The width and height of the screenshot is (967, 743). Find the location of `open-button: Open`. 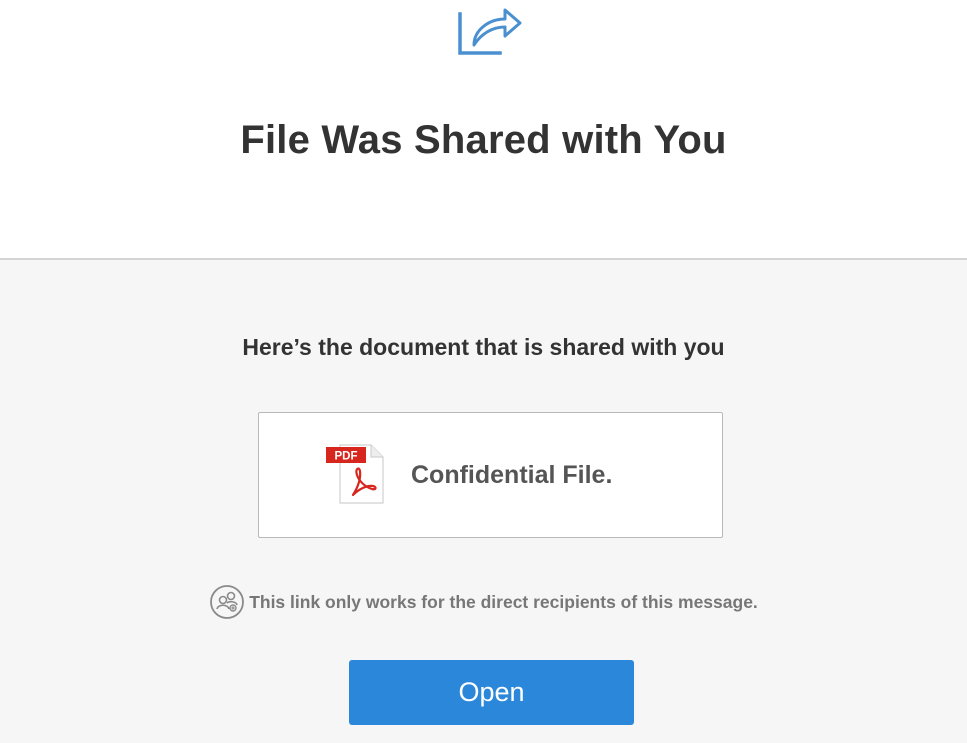

open-button: Open is located at coordinates (491, 692).